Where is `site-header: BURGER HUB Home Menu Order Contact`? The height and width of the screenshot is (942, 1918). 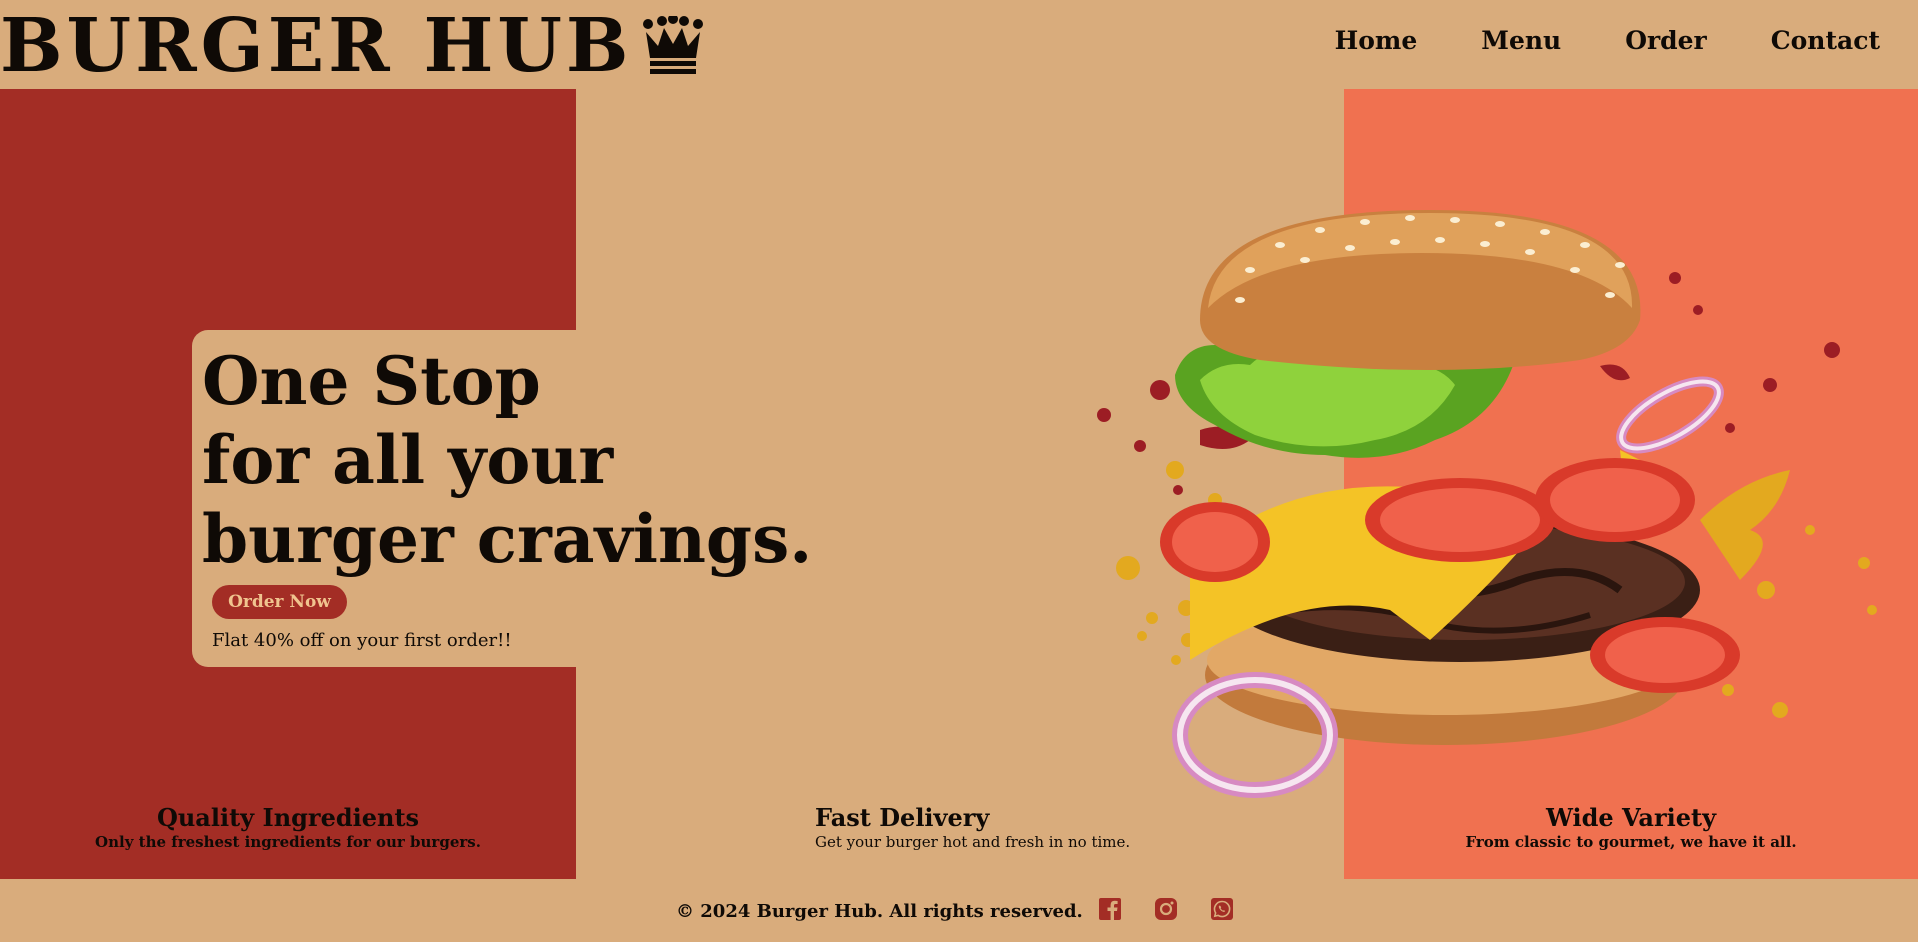 site-header: BURGER HUB Home Menu Order Contact is located at coordinates (959, 44).